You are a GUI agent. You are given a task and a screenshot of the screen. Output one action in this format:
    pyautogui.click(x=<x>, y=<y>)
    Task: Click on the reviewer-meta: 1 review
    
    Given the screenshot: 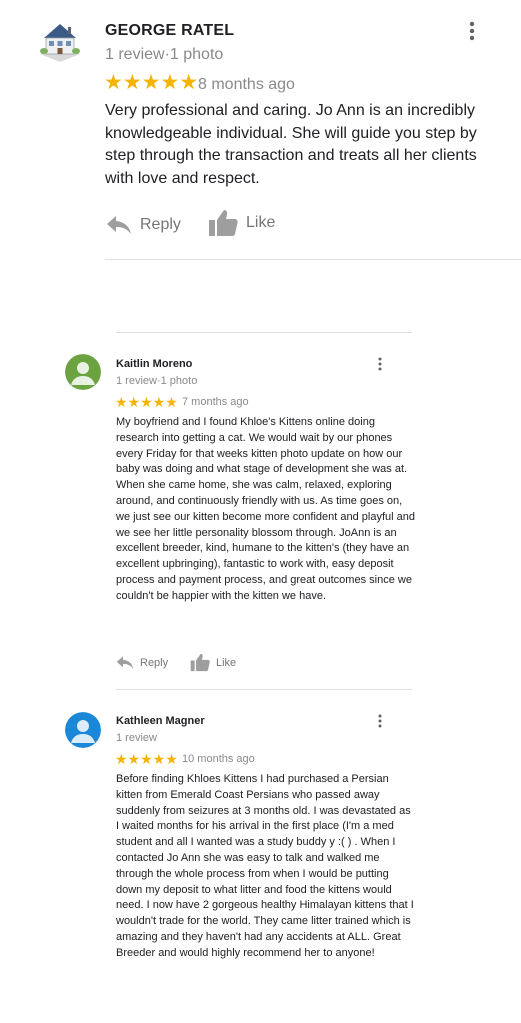 What is the action you would take?
    pyautogui.click(x=136, y=738)
    